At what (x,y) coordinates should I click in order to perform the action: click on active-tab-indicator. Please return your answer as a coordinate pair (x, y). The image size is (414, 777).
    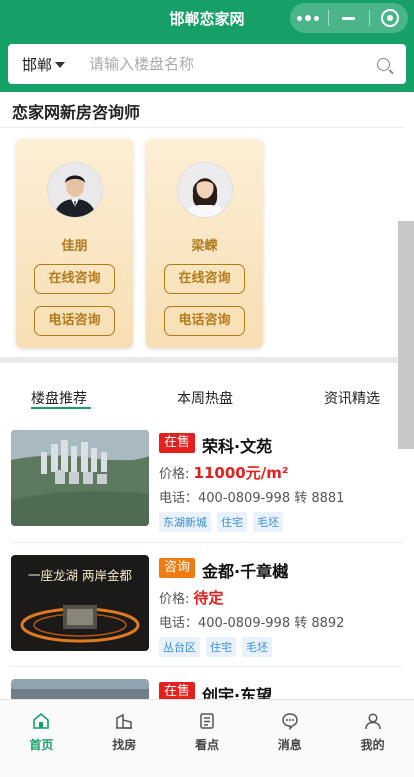
    Looking at the image, I should click on (61, 408).